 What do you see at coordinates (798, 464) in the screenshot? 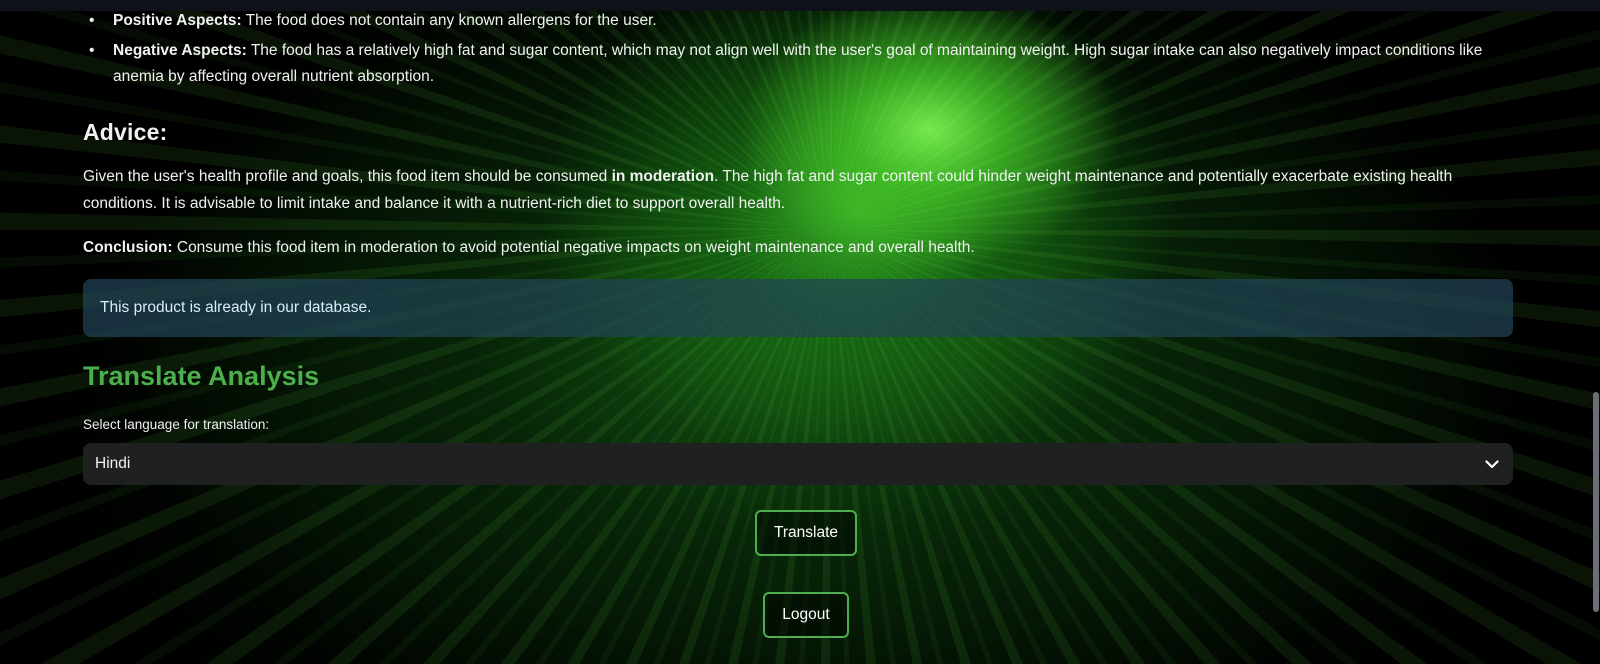
I see `language-select: Hindi` at bounding box center [798, 464].